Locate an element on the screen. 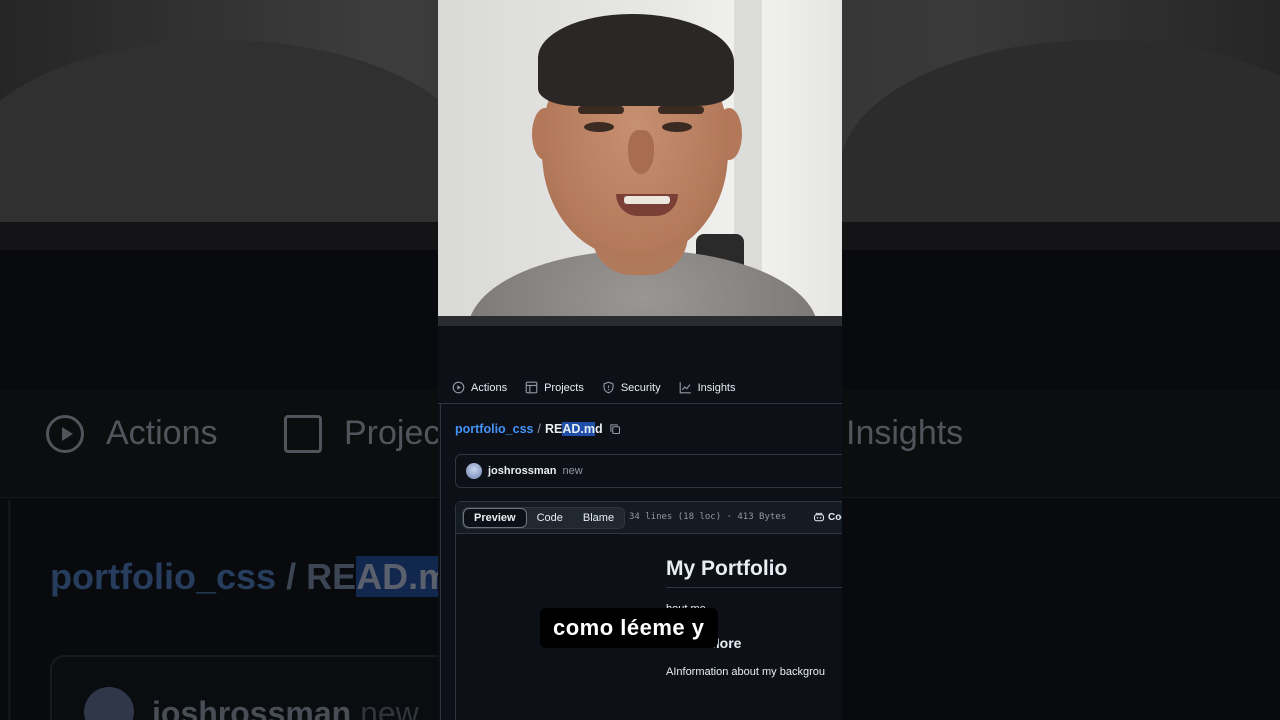 The image size is (1280, 720). copy-icon is located at coordinates (615, 429).